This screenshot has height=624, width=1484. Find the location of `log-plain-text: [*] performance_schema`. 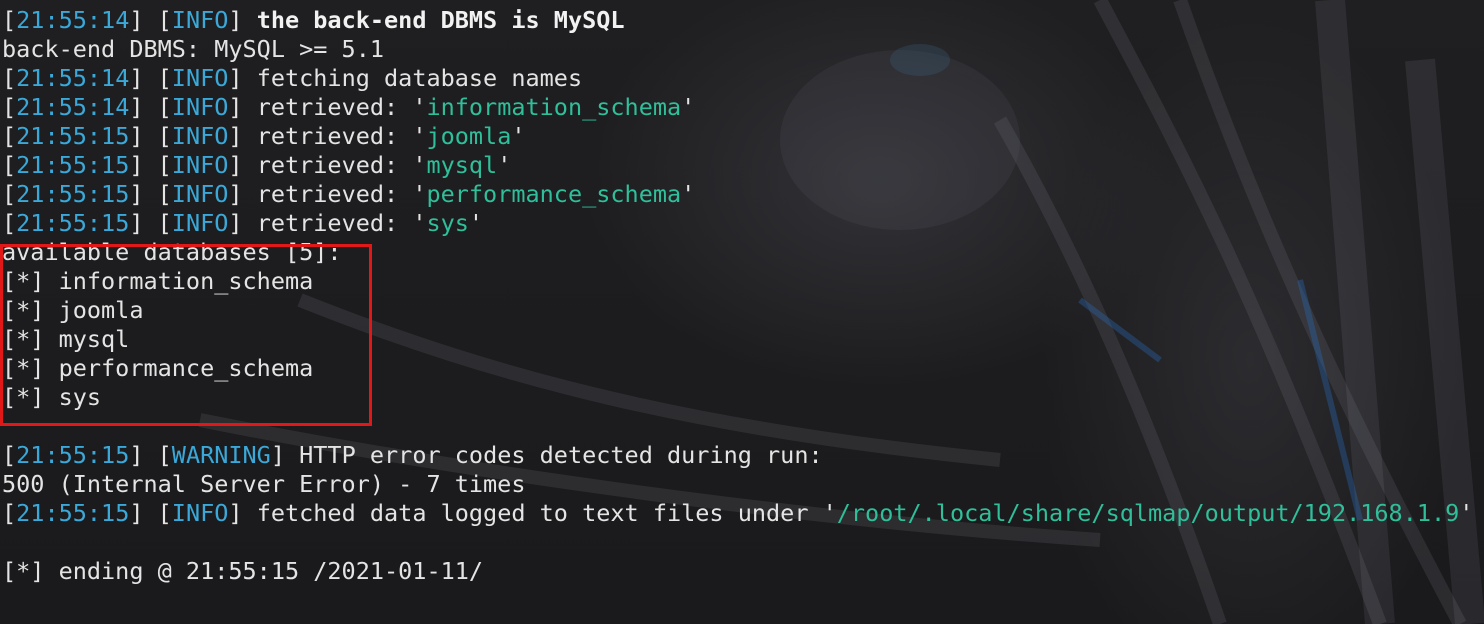

log-plain-text: [*] performance_schema is located at coordinates (158, 368).